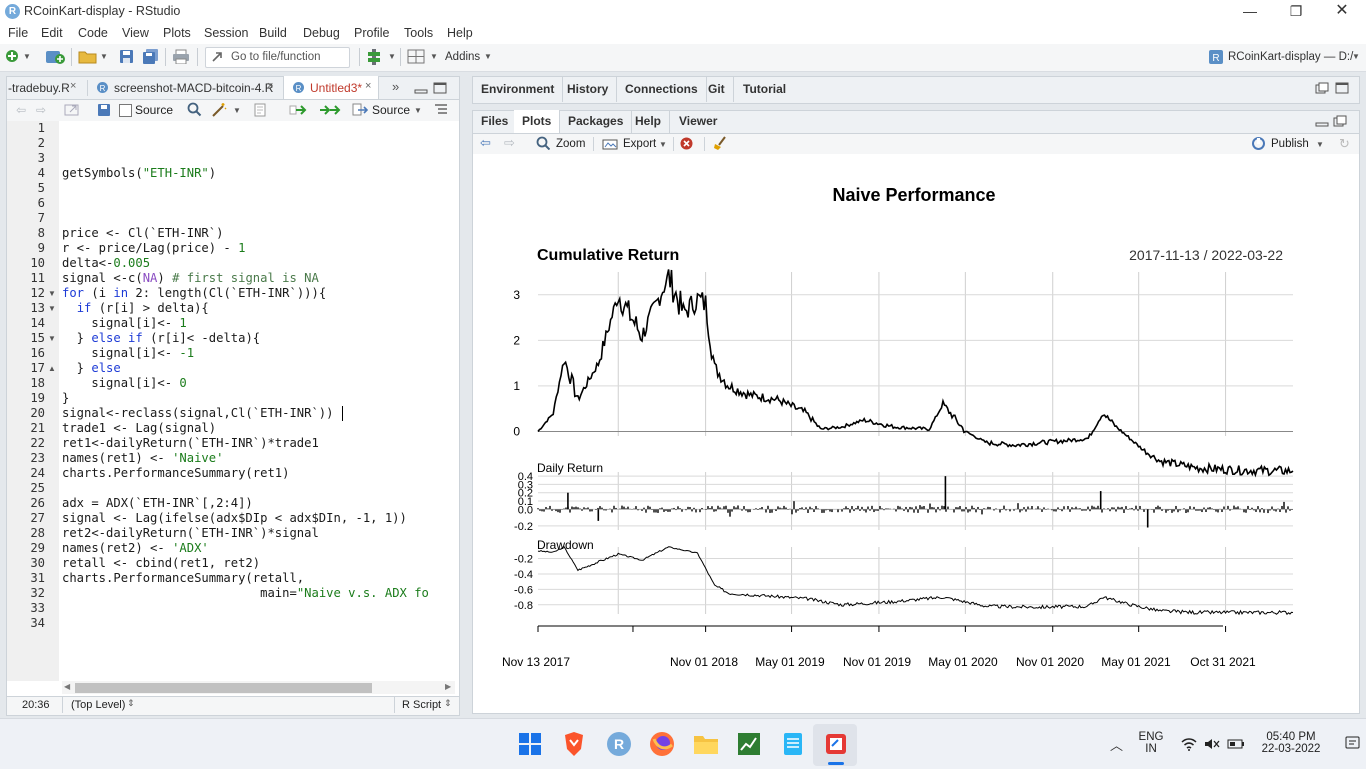 Image resolution: width=1366 pixels, height=769 pixels. What do you see at coordinates (219, 110) in the screenshot?
I see `magic-wand-icon` at bounding box center [219, 110].